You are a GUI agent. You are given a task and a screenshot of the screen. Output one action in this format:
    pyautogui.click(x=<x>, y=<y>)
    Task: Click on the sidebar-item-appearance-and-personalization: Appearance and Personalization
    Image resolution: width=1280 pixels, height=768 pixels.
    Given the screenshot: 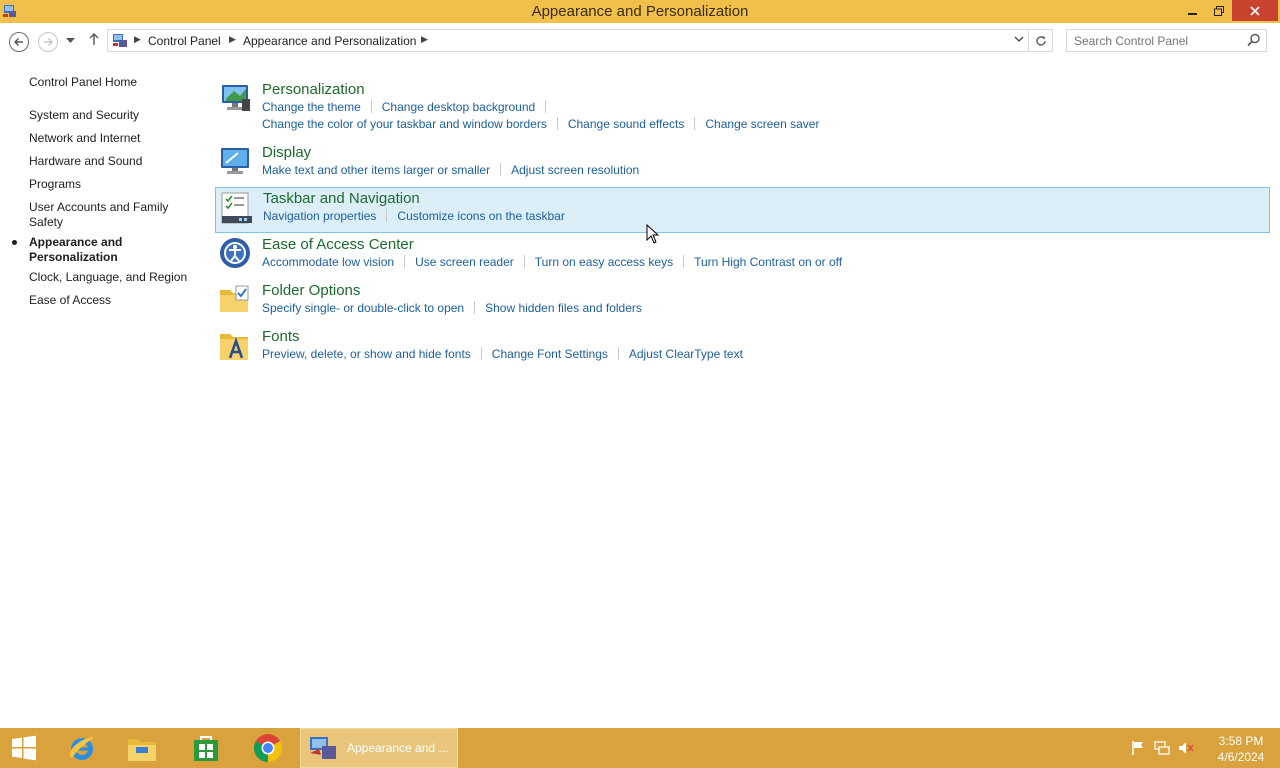 What is the action you would take?
    pyautogui.click(x=76, y=249)
    